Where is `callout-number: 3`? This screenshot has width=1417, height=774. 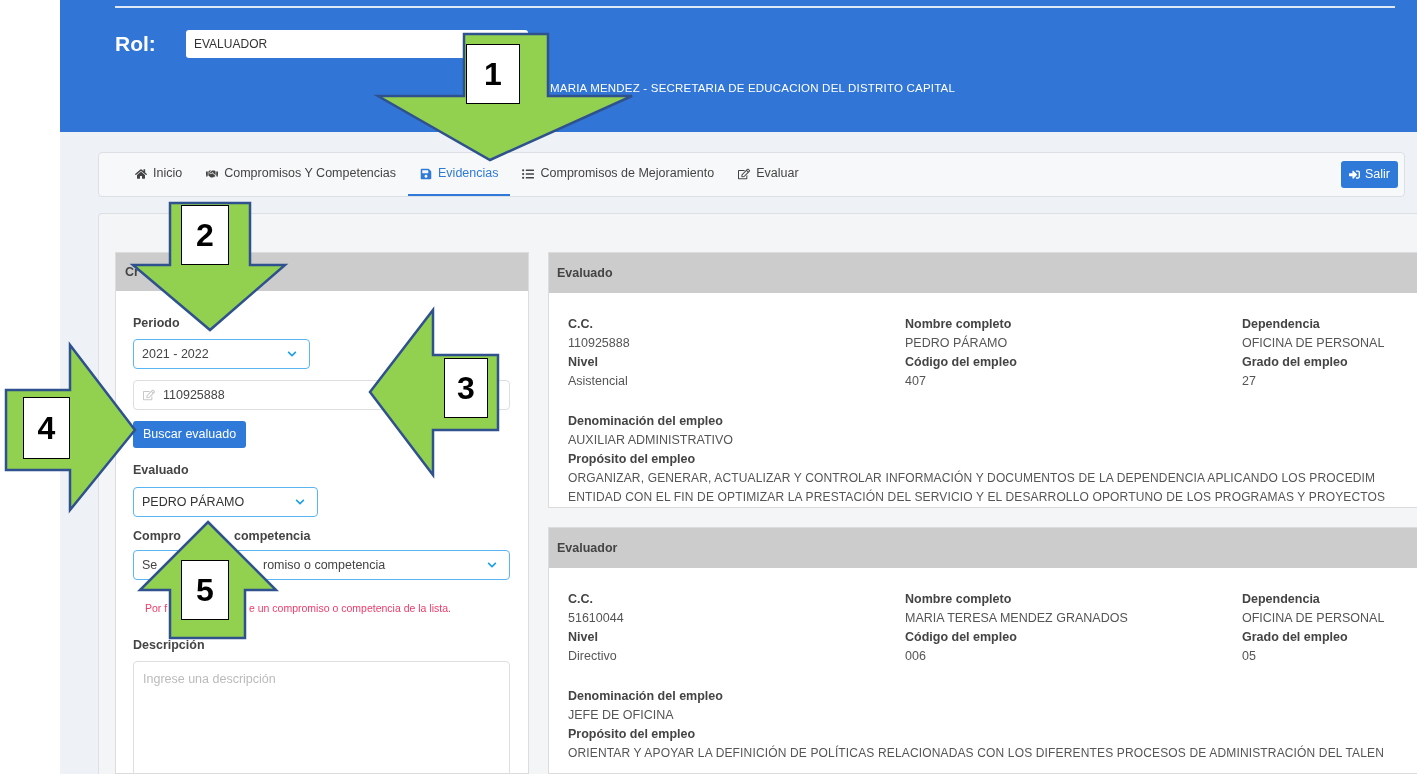 callout-number: 3 is located at coordinates (466, 388).